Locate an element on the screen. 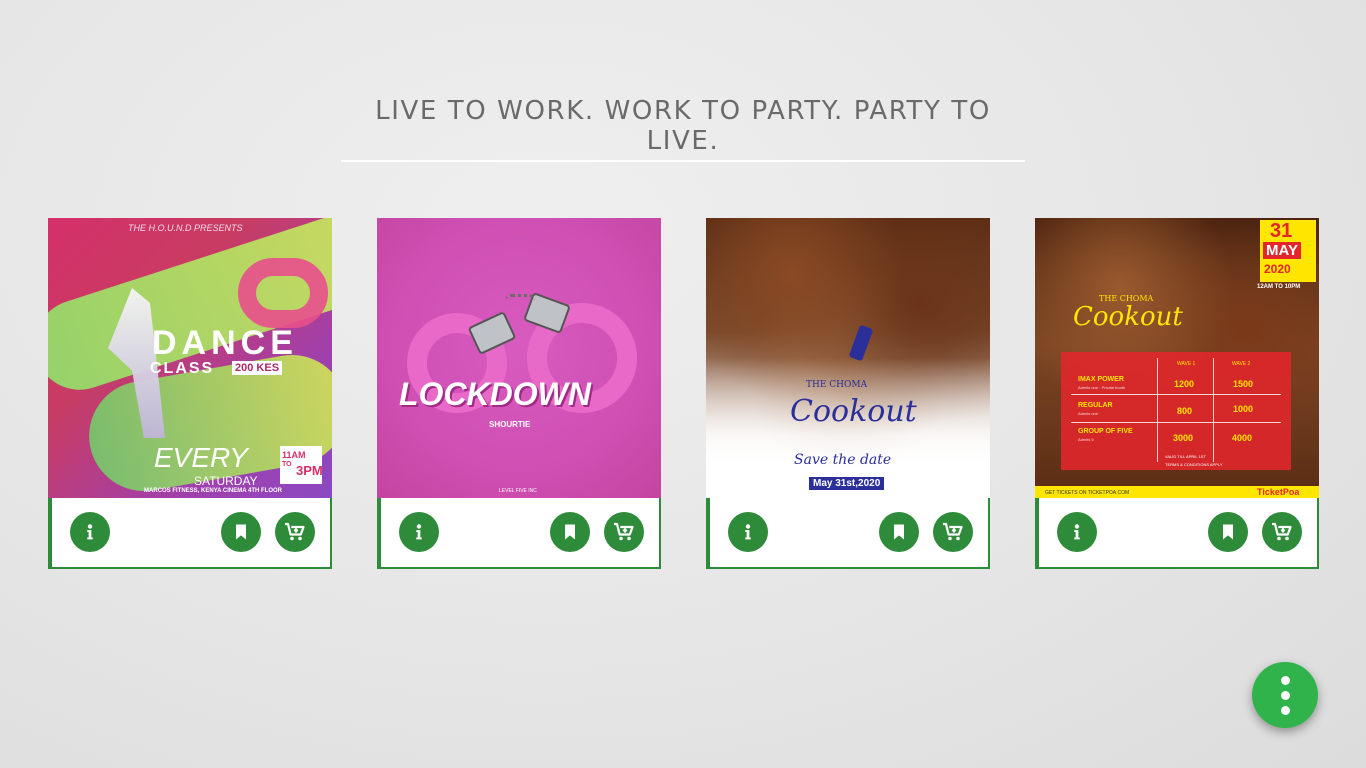 The image size is (1366, 768). price-row-name: IMAX POWER is located at coordinates (1101, 379).